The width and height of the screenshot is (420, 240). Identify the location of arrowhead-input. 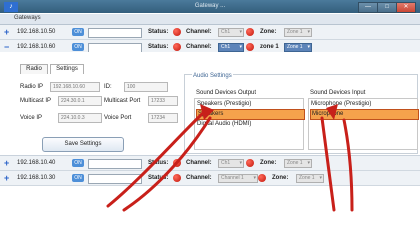
(332, 112).